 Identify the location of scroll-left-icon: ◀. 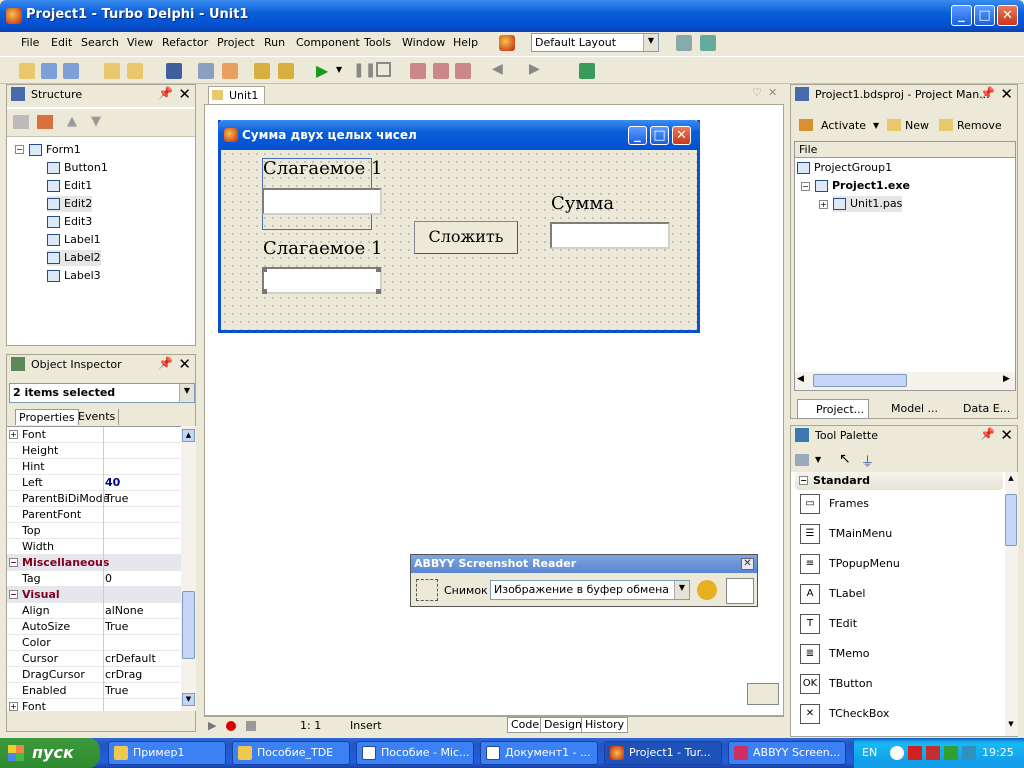
(800, 379).